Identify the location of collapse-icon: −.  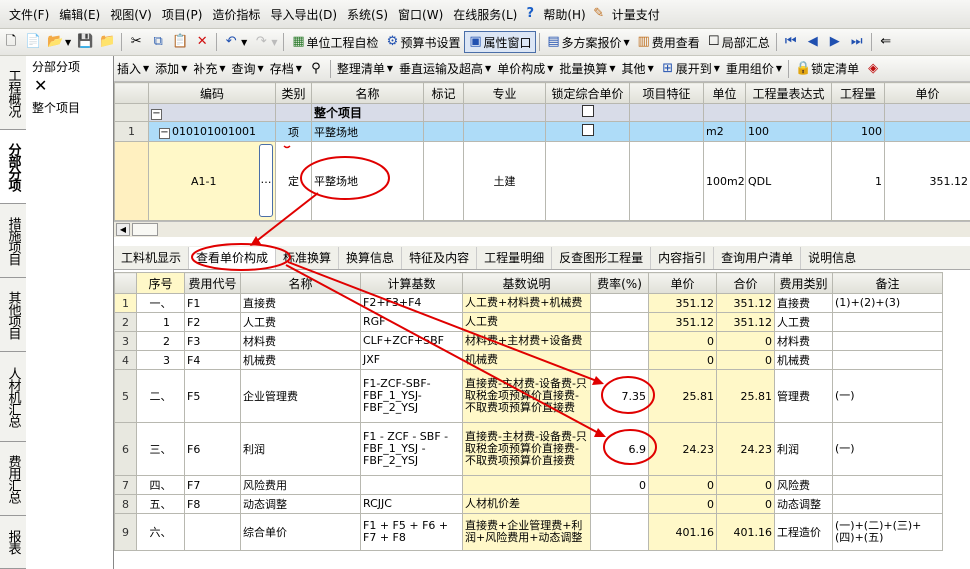
(164, 133).